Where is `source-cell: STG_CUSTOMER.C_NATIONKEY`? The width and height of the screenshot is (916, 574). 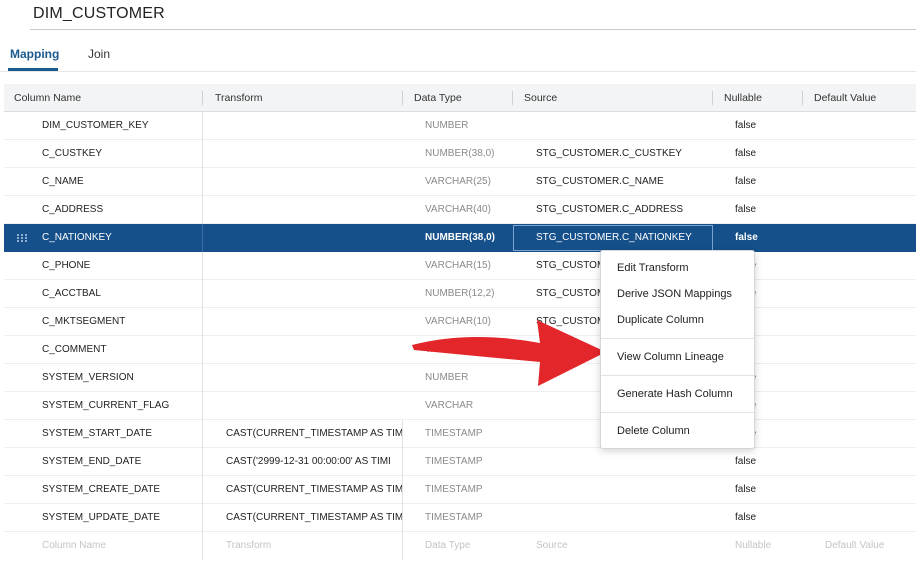 source-cell: STG_CUSTOMER.C_NATIONKEY is located at coordinates (624, 238).